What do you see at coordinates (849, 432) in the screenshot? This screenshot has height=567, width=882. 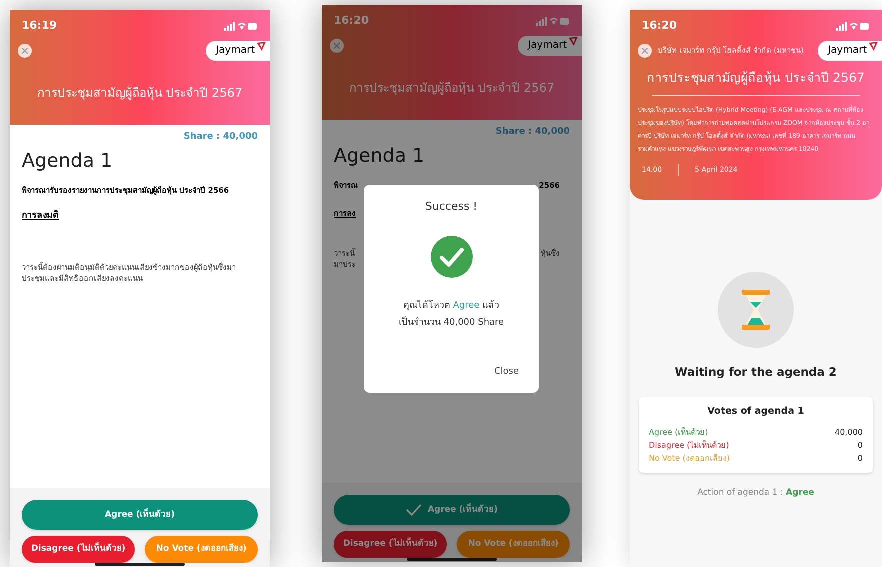 I see `vote-total: 40,000` at bounding box center [849, 432].